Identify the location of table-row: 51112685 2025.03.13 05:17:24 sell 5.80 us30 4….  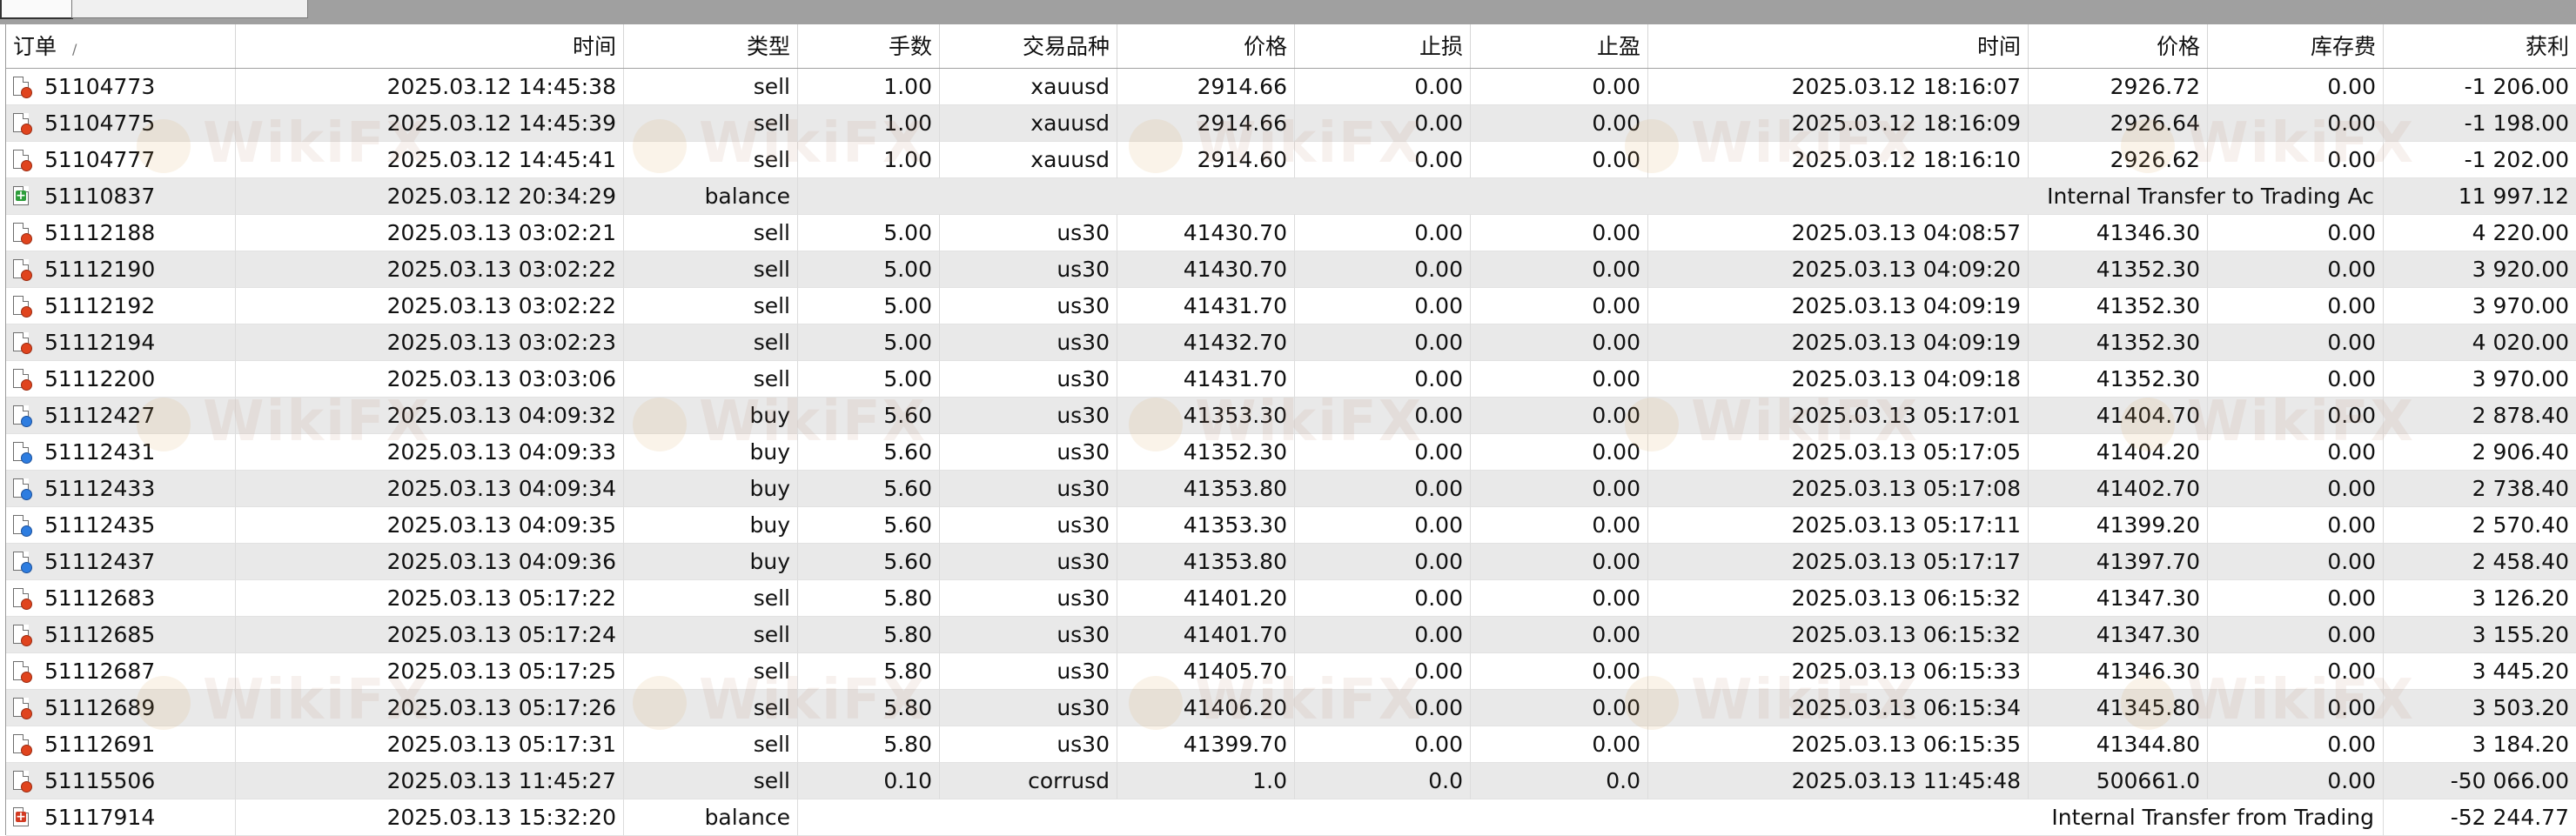
(1291, 635).